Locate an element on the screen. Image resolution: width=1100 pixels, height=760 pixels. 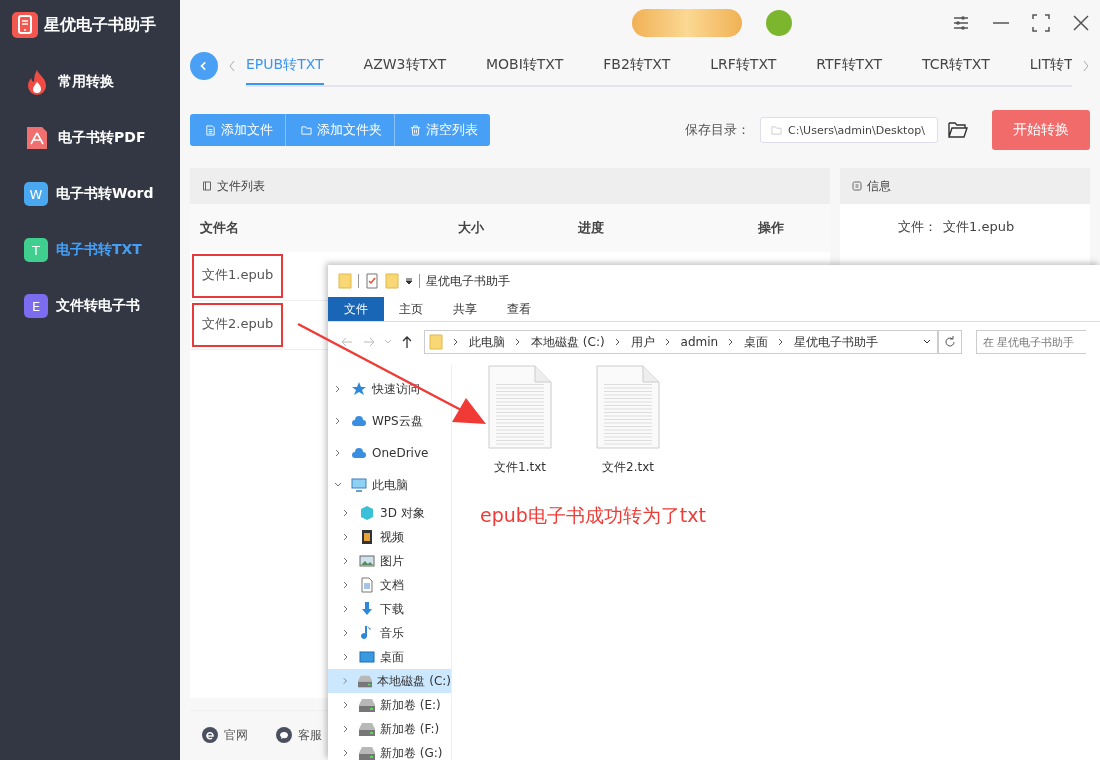
settings-icon is located at coordinates (961, 23).